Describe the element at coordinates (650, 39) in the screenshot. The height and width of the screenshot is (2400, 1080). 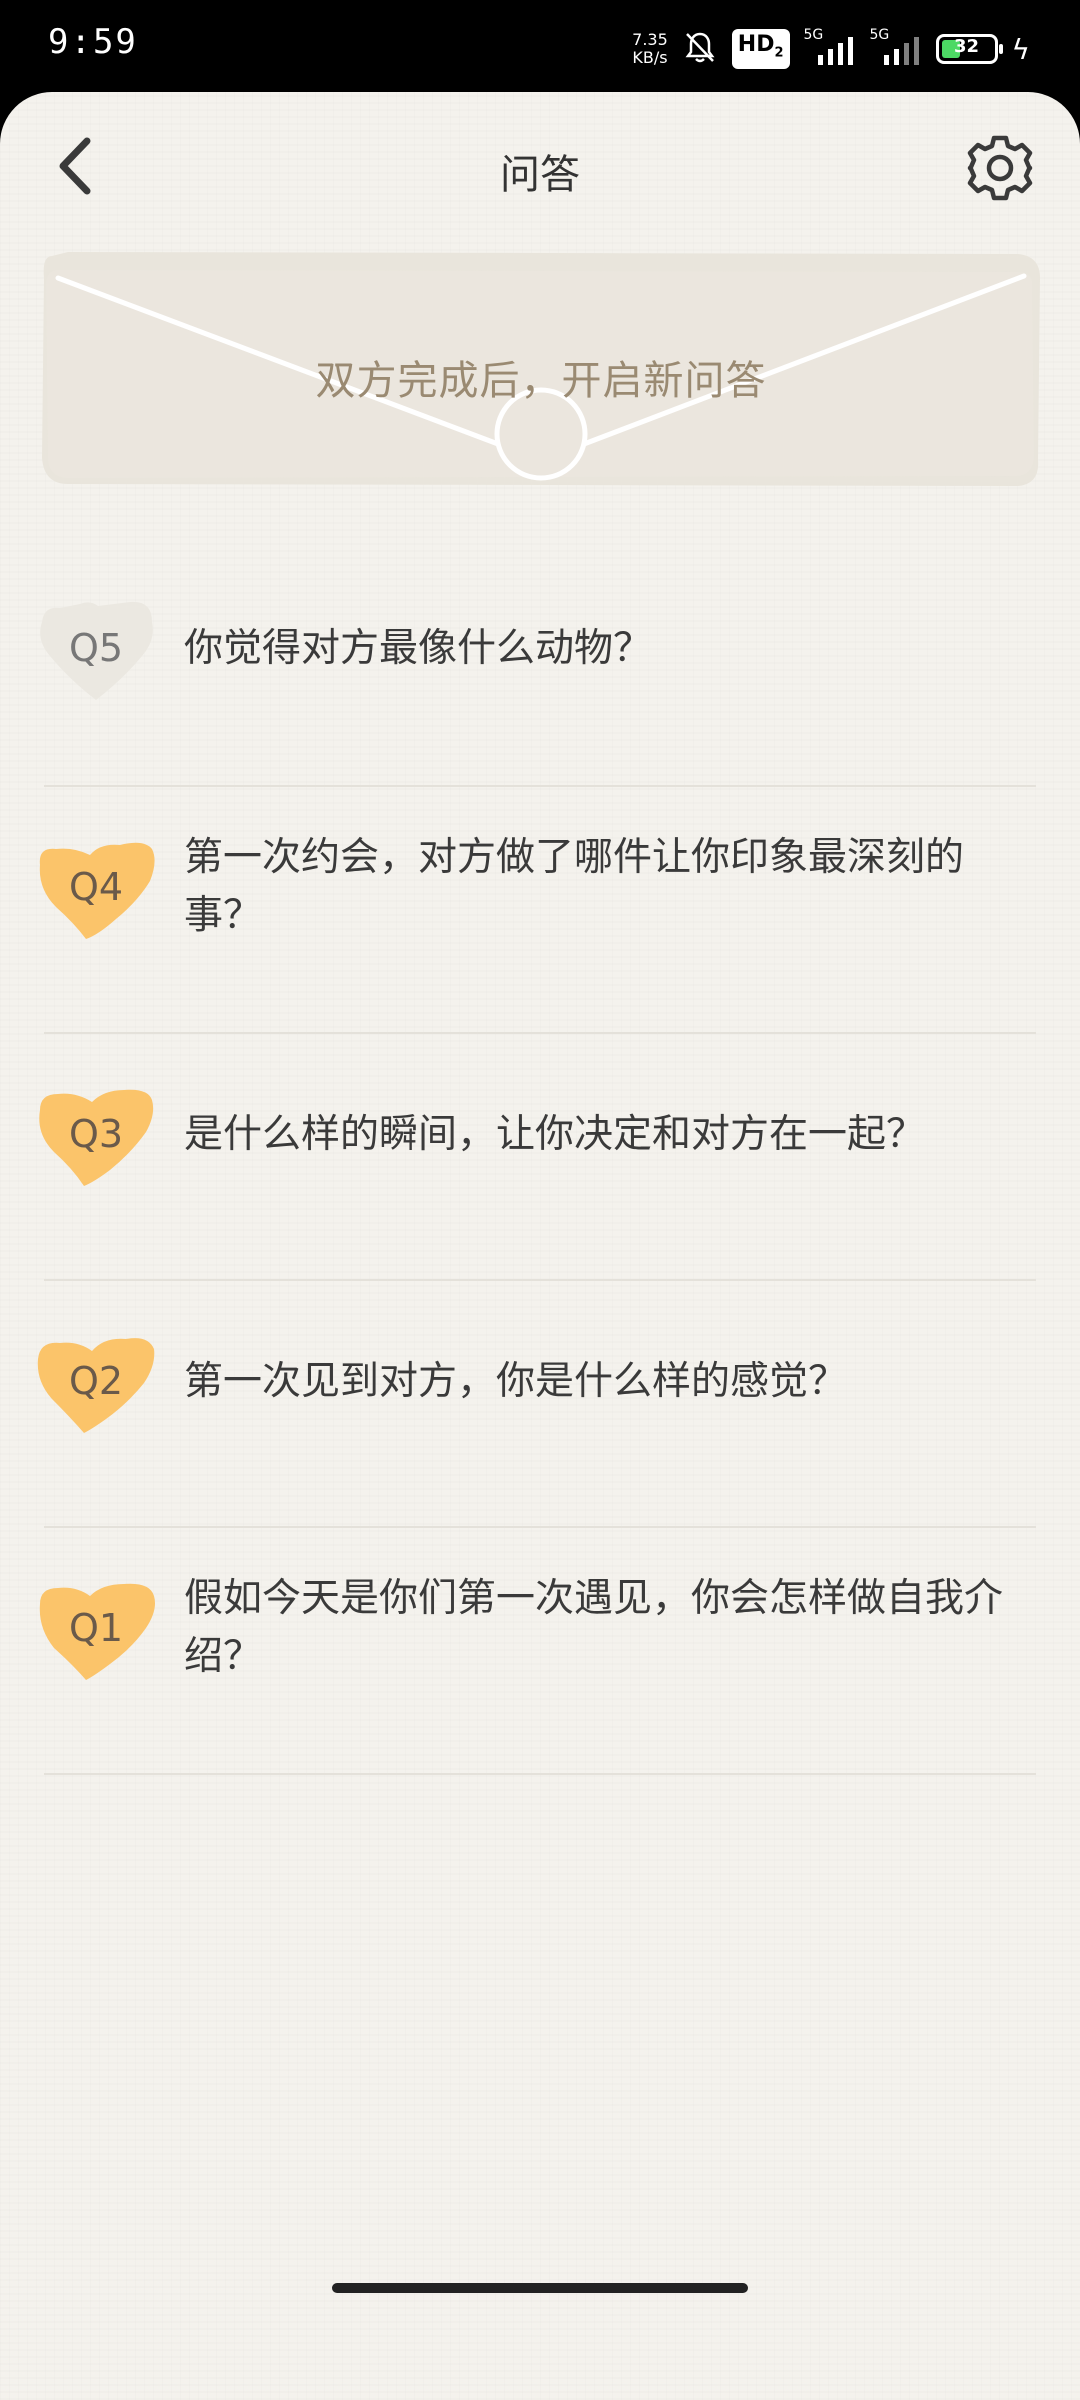
I see `network-speed-value: 7.35` at that location.